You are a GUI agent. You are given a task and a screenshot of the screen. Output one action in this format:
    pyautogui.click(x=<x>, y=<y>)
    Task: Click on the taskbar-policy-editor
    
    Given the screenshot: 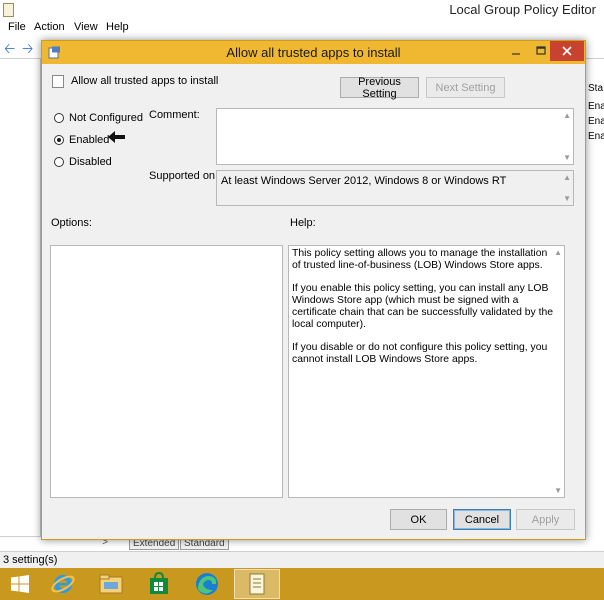 What is the action you would take?
    pyautogui.click(x=257, y=584)
    